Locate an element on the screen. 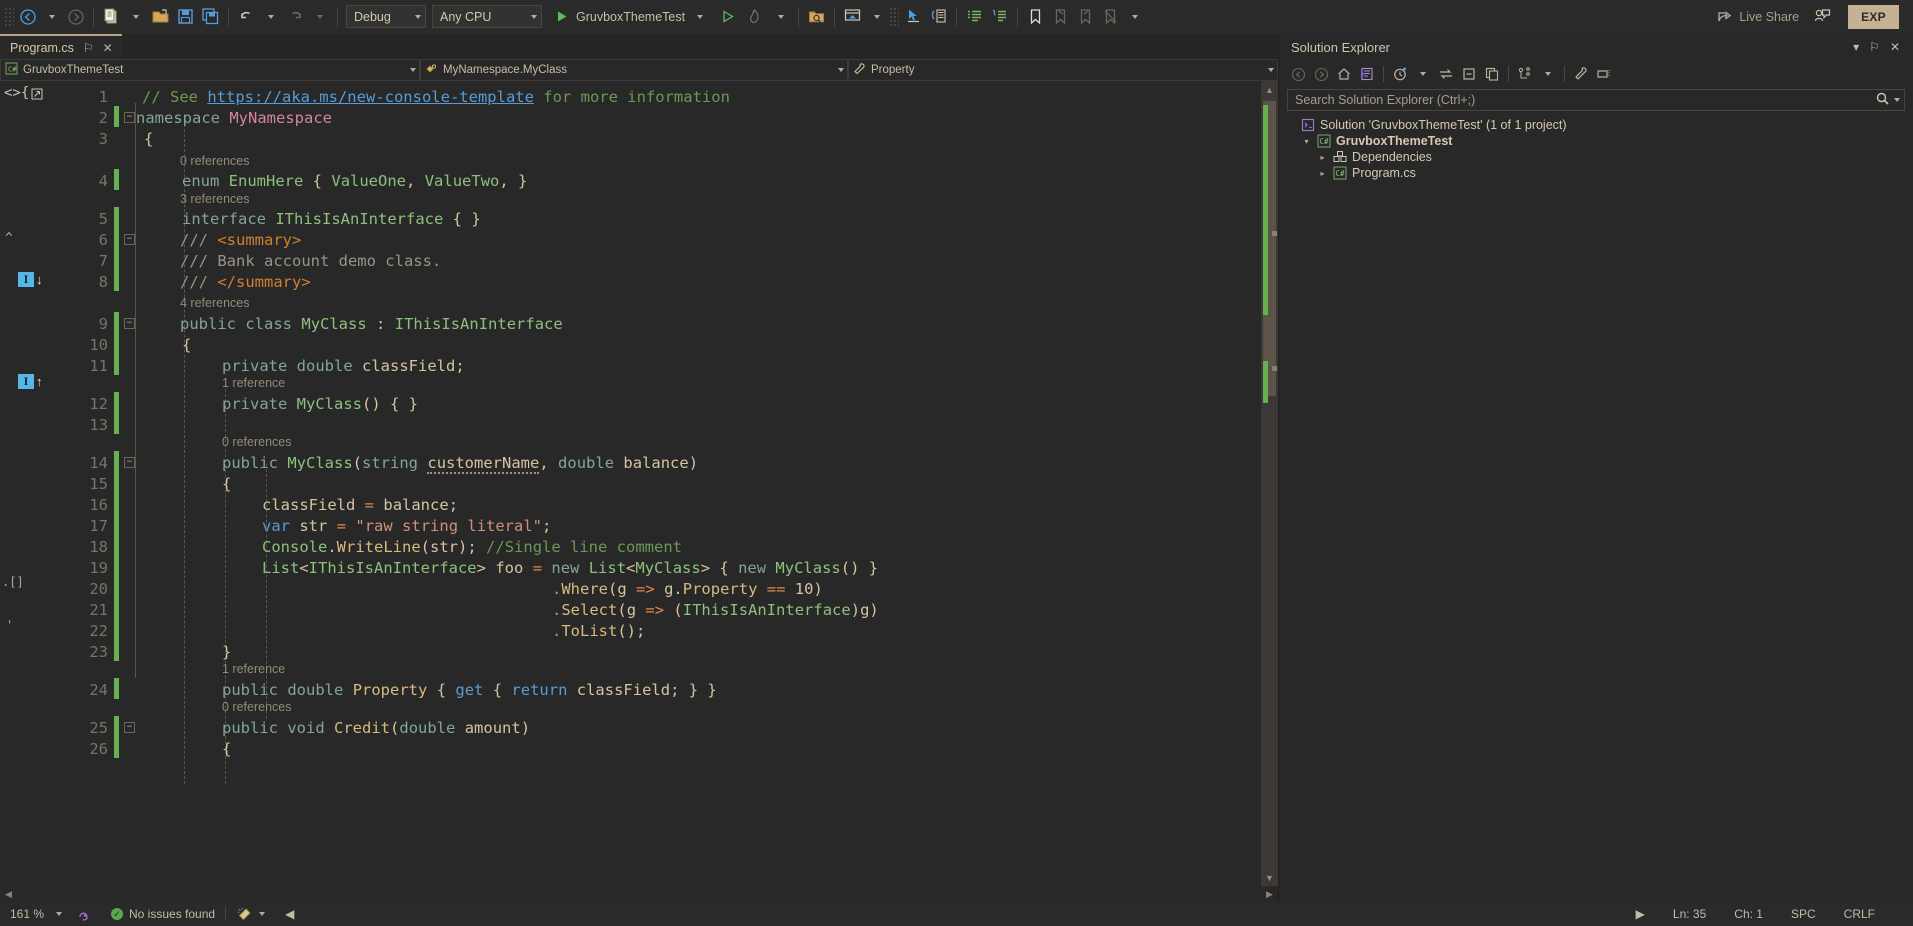 The image size is (1913, 926). previous-bookmark-icon is located at coordinates (1060, 17).